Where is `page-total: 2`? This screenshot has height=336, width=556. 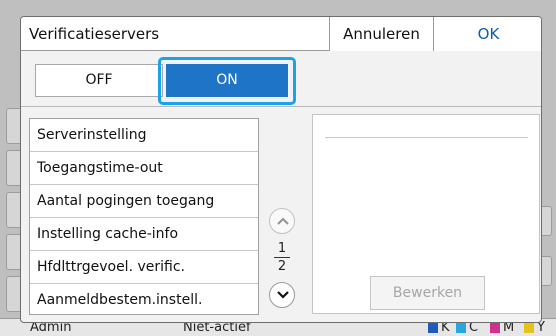
page-total: 2 is located at coordinates (282, 266).